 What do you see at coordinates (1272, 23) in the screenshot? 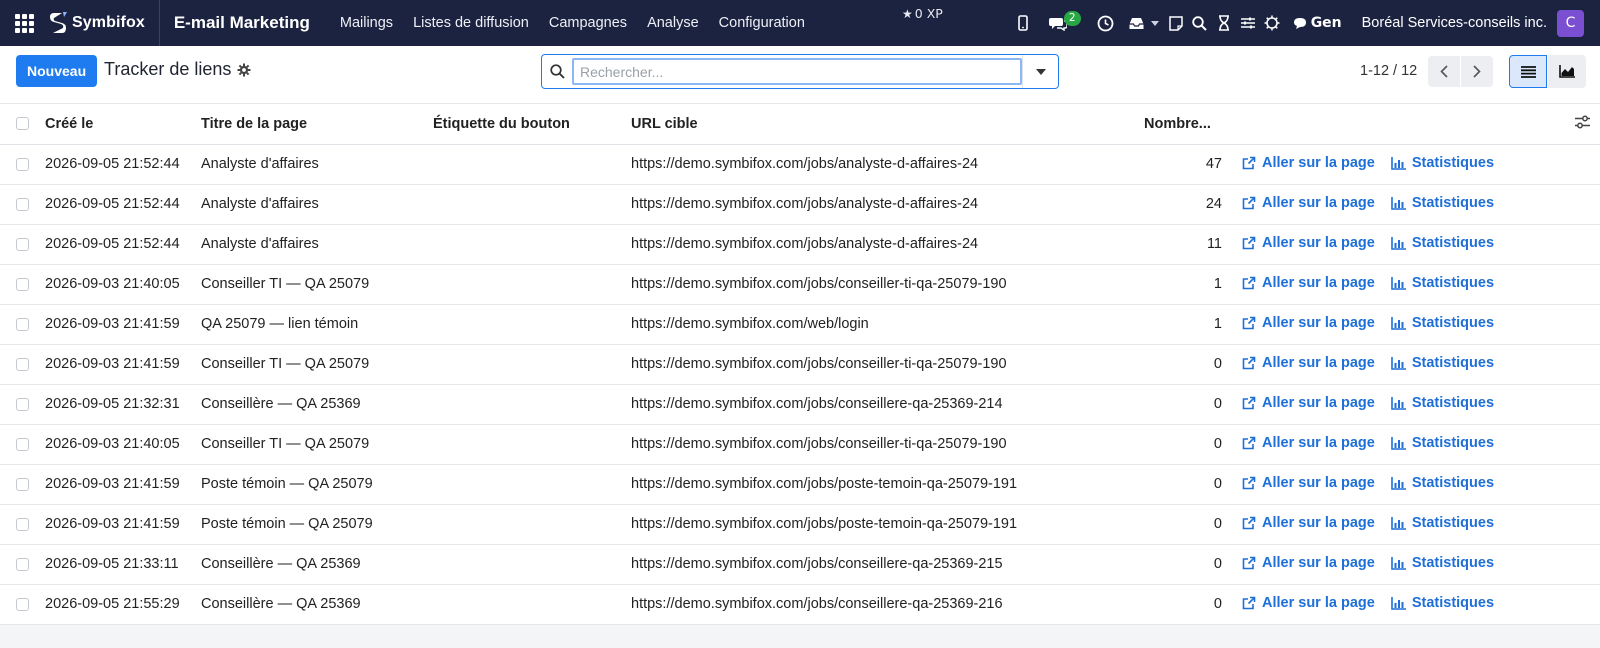
I see `bug-icon` at bounding box center [1272, 23].